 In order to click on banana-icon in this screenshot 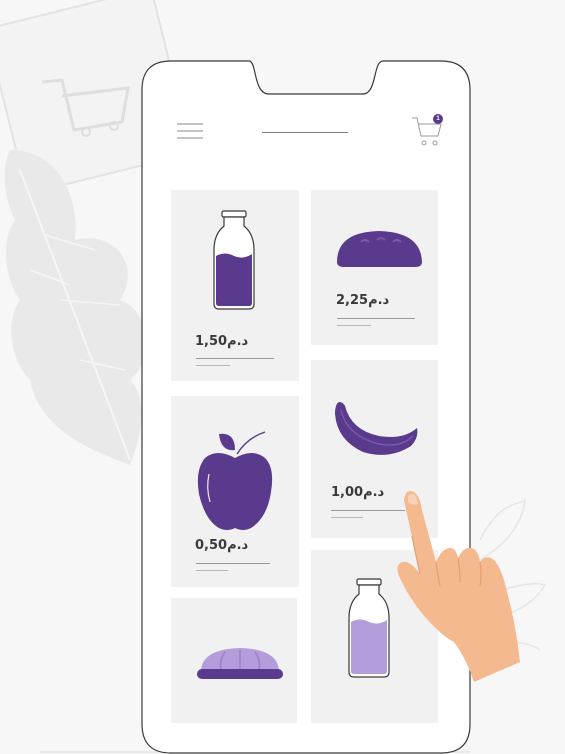, I will do `click(376, 428)`.